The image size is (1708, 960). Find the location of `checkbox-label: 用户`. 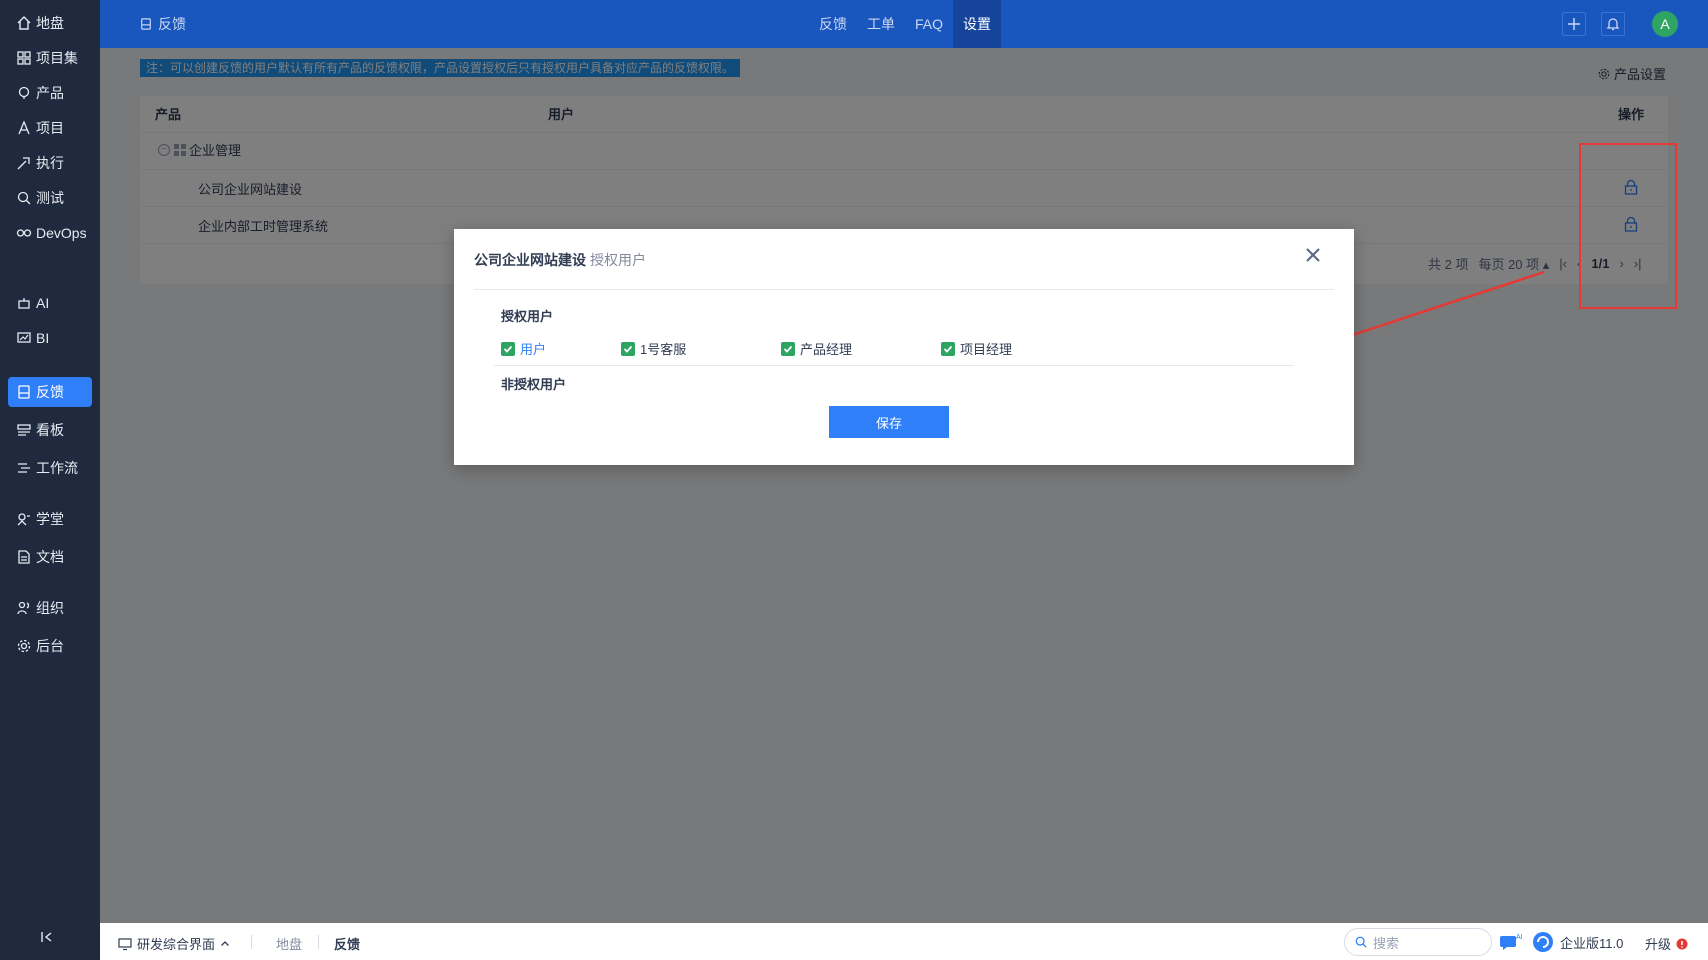

checkbox-label: 用户 is located at coordinates (533, 349).